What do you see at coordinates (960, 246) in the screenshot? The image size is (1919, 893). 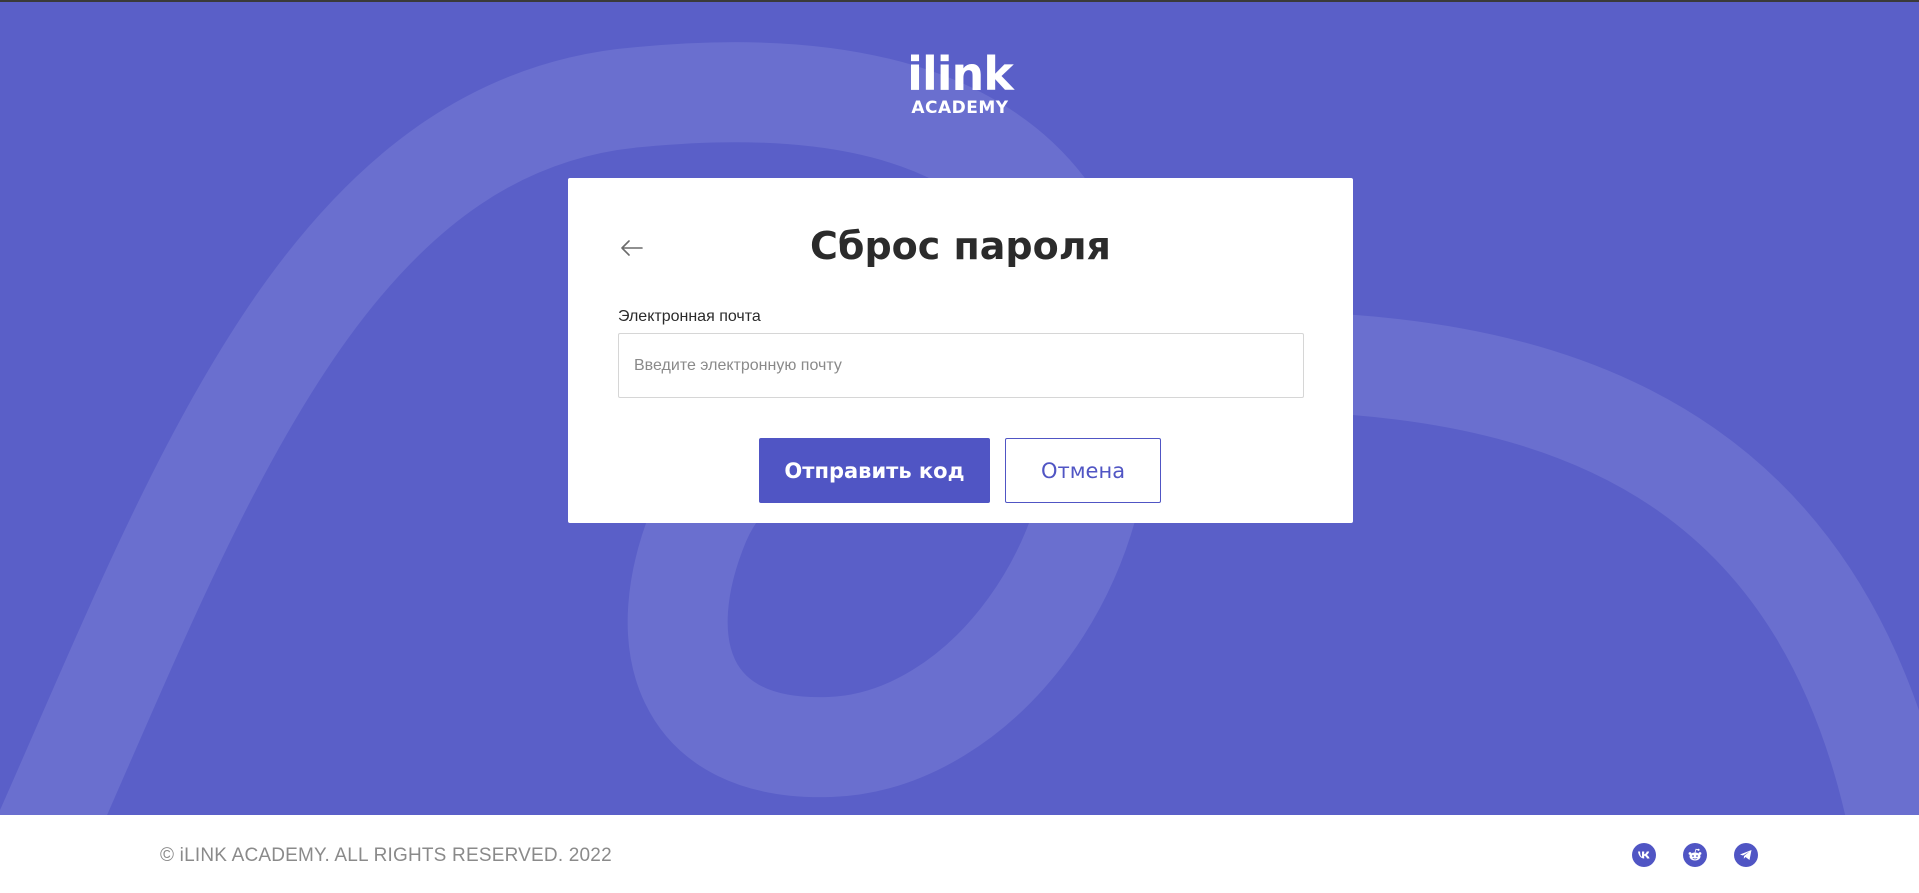 I see `page-title: Сброс пароля` at bounding box center [960, 246].